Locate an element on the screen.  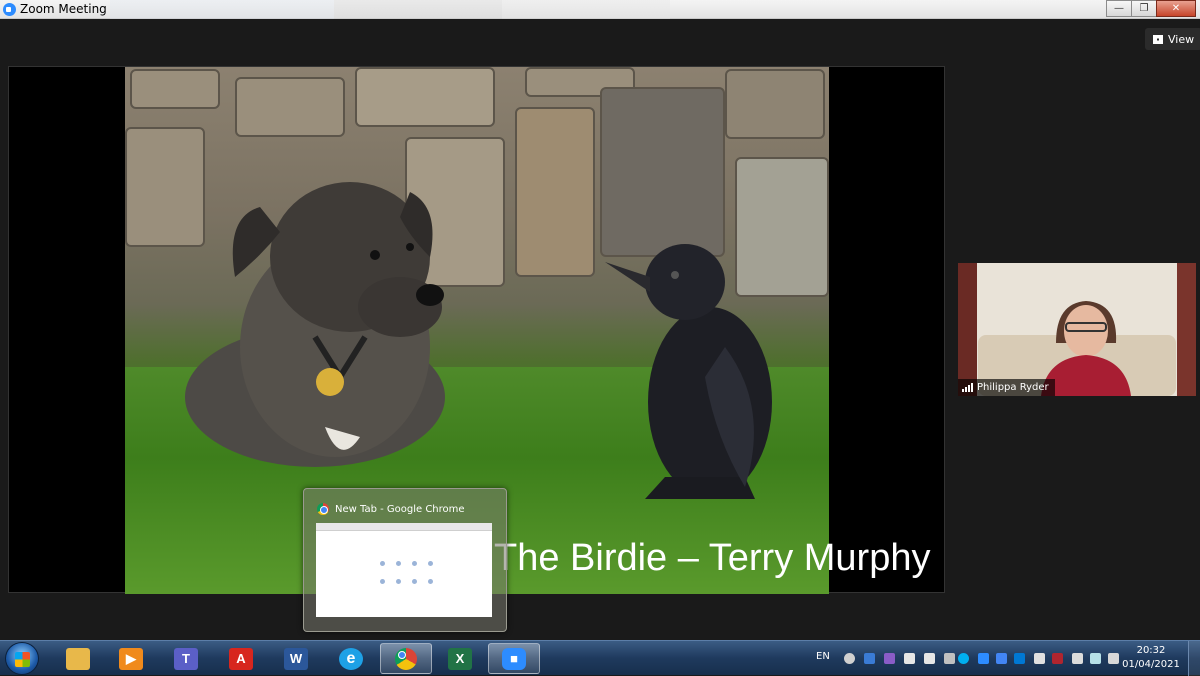
teams-icon: T is located at coordinates (186, 658).